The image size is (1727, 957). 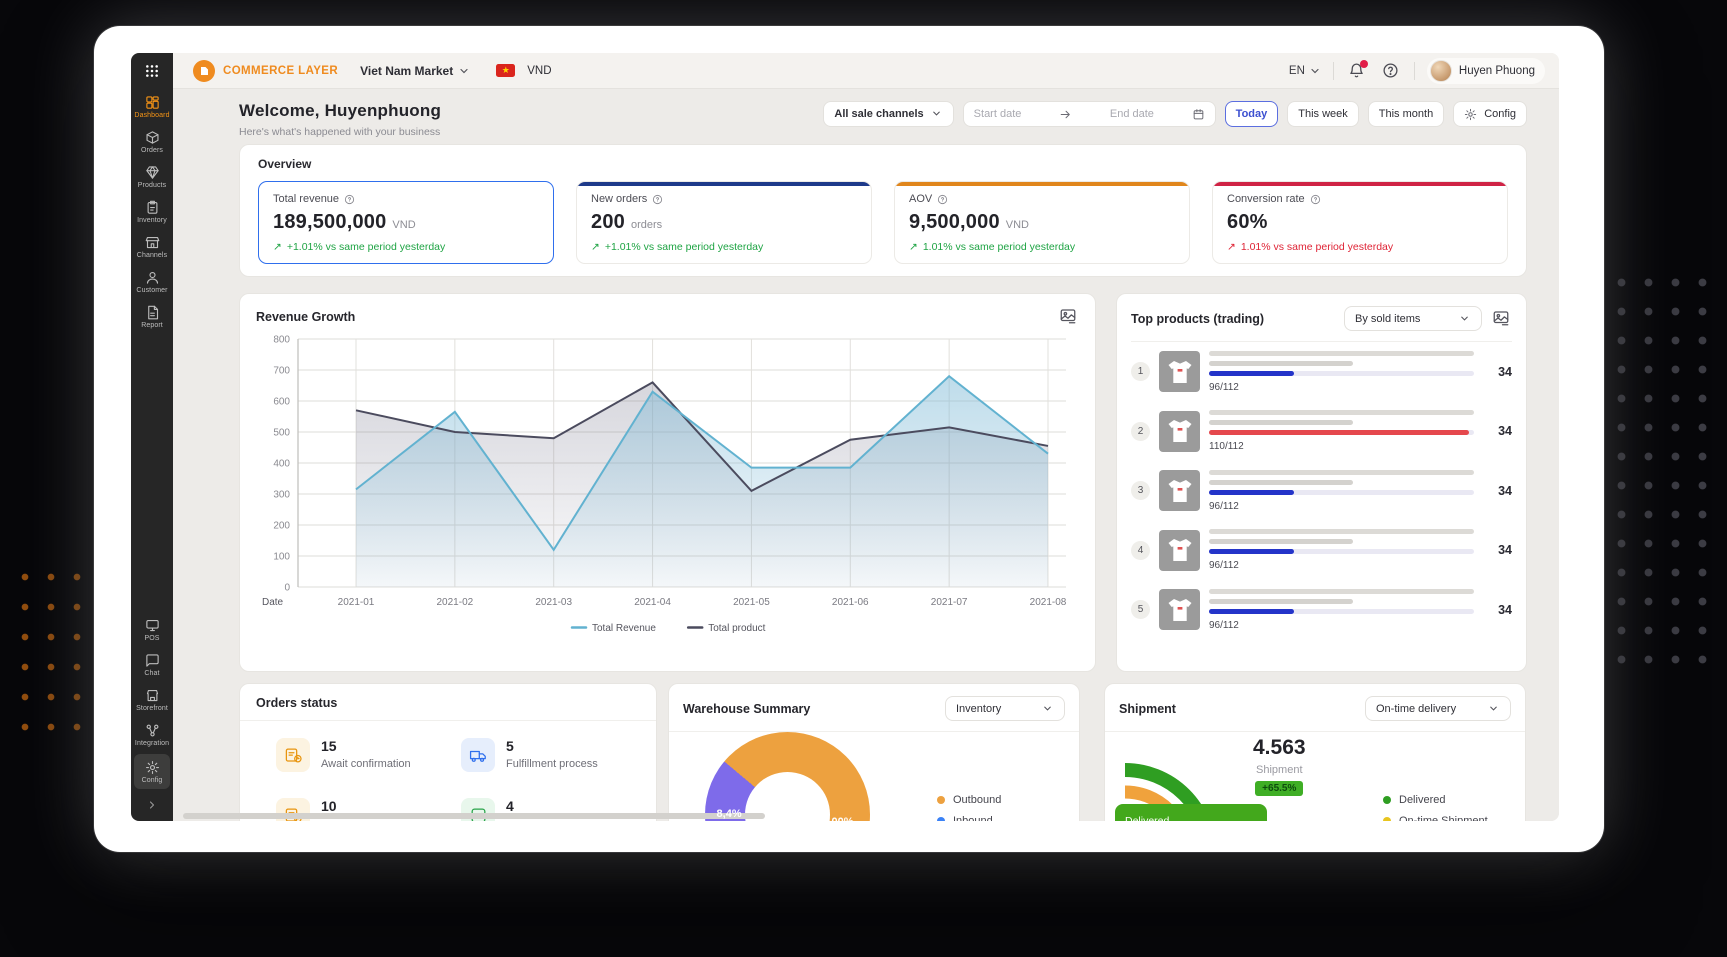 What do you see at coordinates (1198, 114) in the screenshot?
I see `calendar-icon` at bounding box center [1198, 114].